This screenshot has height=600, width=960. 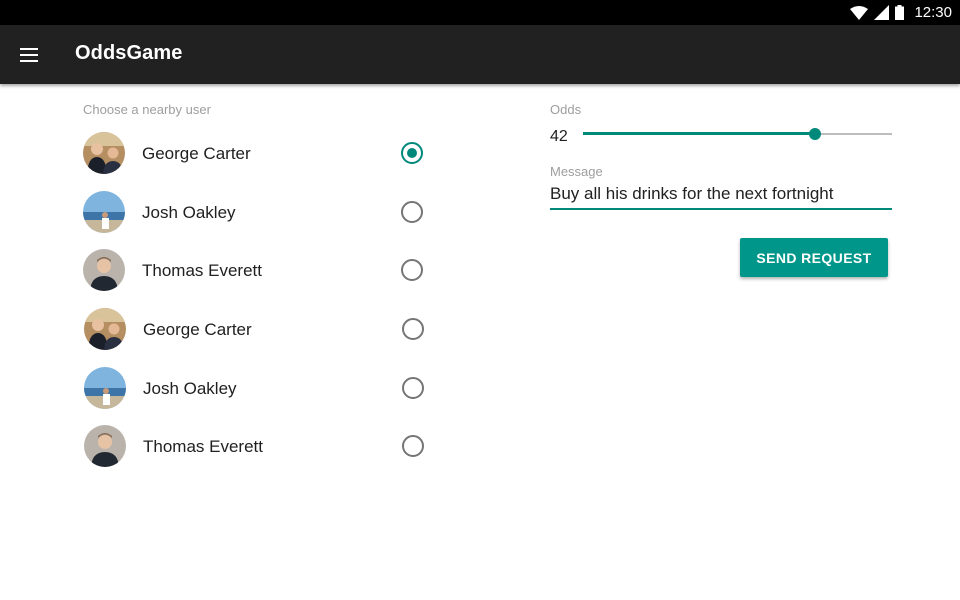 What do you see at coordinates (814, 257) in the screenshot?
I see `send-request-button: SEND REQUEST` at bounding box center [814, 257].